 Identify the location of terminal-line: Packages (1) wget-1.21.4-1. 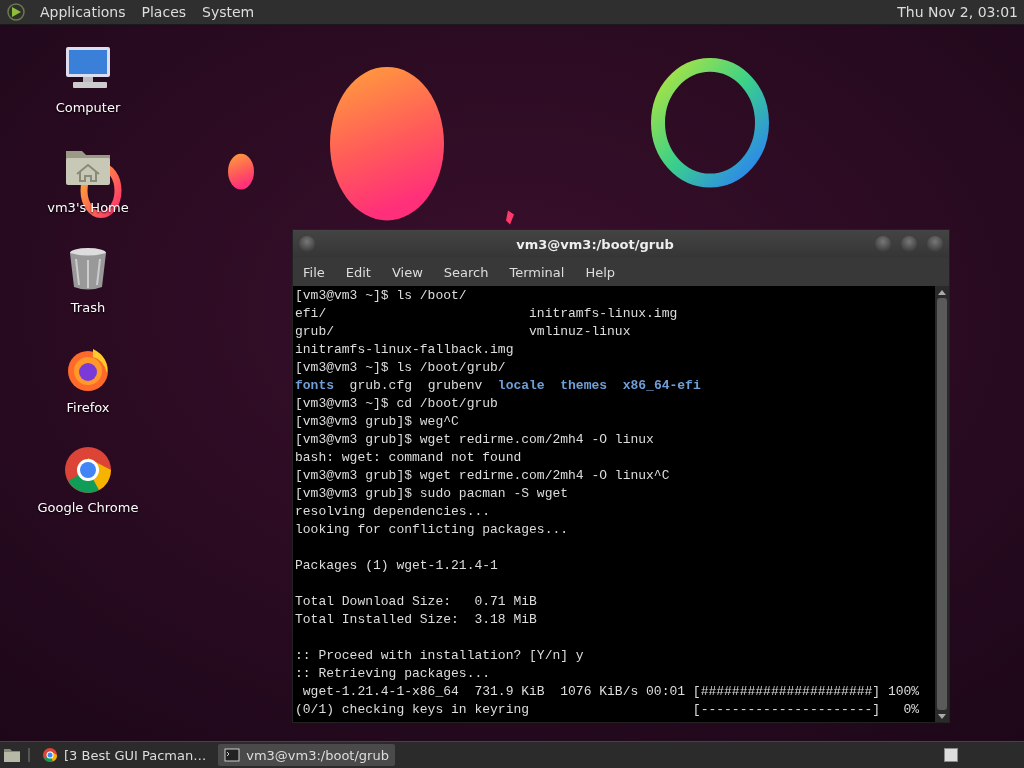
(397, 566).